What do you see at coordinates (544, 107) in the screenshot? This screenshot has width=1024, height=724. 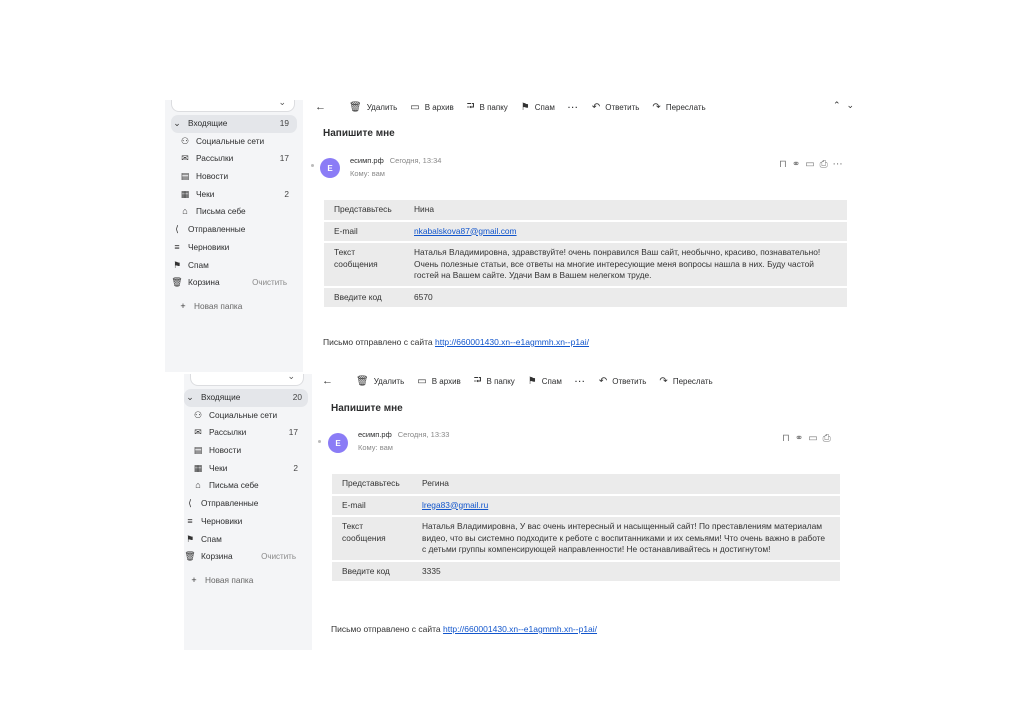 I see `spam-label: Спам` at bounding box center [544, 107].